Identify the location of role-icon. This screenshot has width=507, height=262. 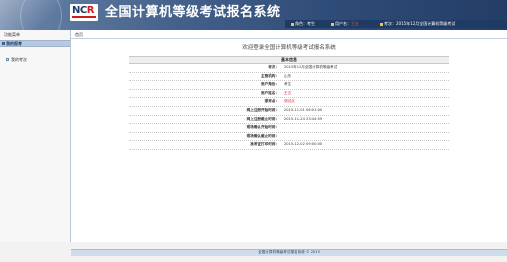
(292, 24).